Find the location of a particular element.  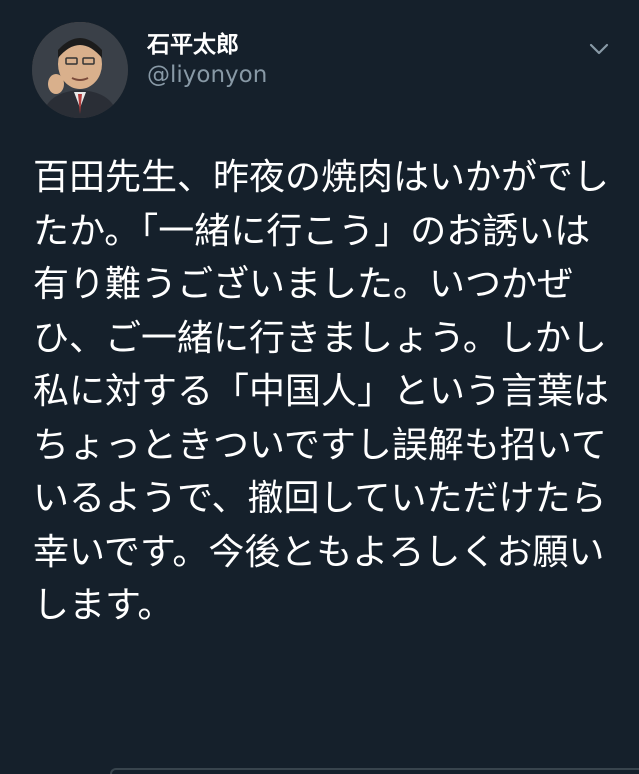

profile-photo-image is located at coordinates (80, 70).